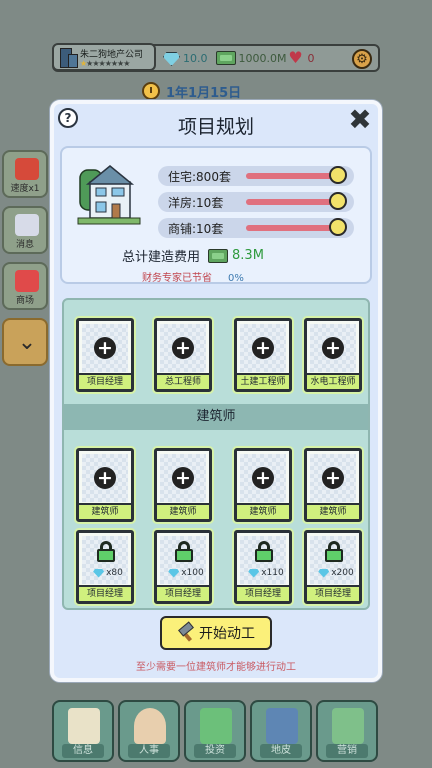 This screenshot has width=432, height=768. What do you see at coordinates (360, 120) in the screenshot?
I see `close-icon: ✖` at bounding box center [360, 120].